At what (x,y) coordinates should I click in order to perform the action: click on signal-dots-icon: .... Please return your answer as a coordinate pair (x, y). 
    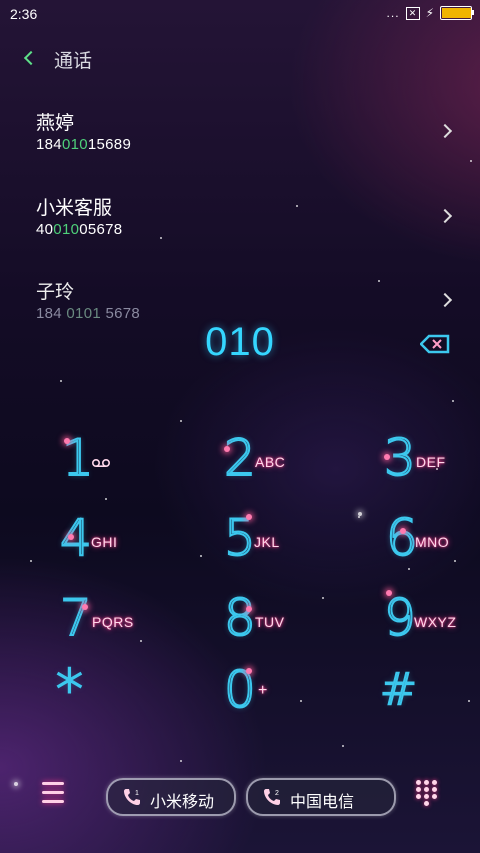
    Looking at the image, I should click on (393, 13).